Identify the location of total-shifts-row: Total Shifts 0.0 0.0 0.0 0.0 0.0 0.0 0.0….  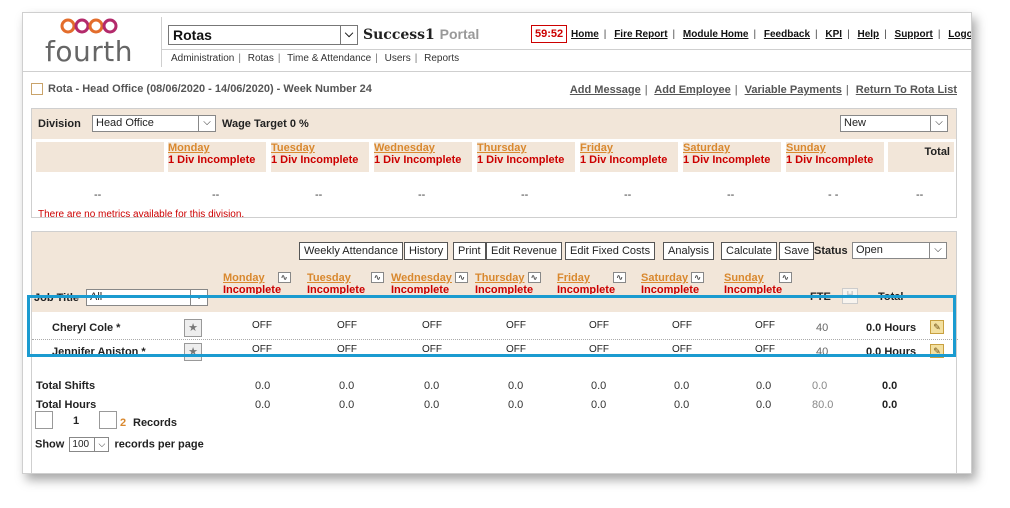
(467, 386).